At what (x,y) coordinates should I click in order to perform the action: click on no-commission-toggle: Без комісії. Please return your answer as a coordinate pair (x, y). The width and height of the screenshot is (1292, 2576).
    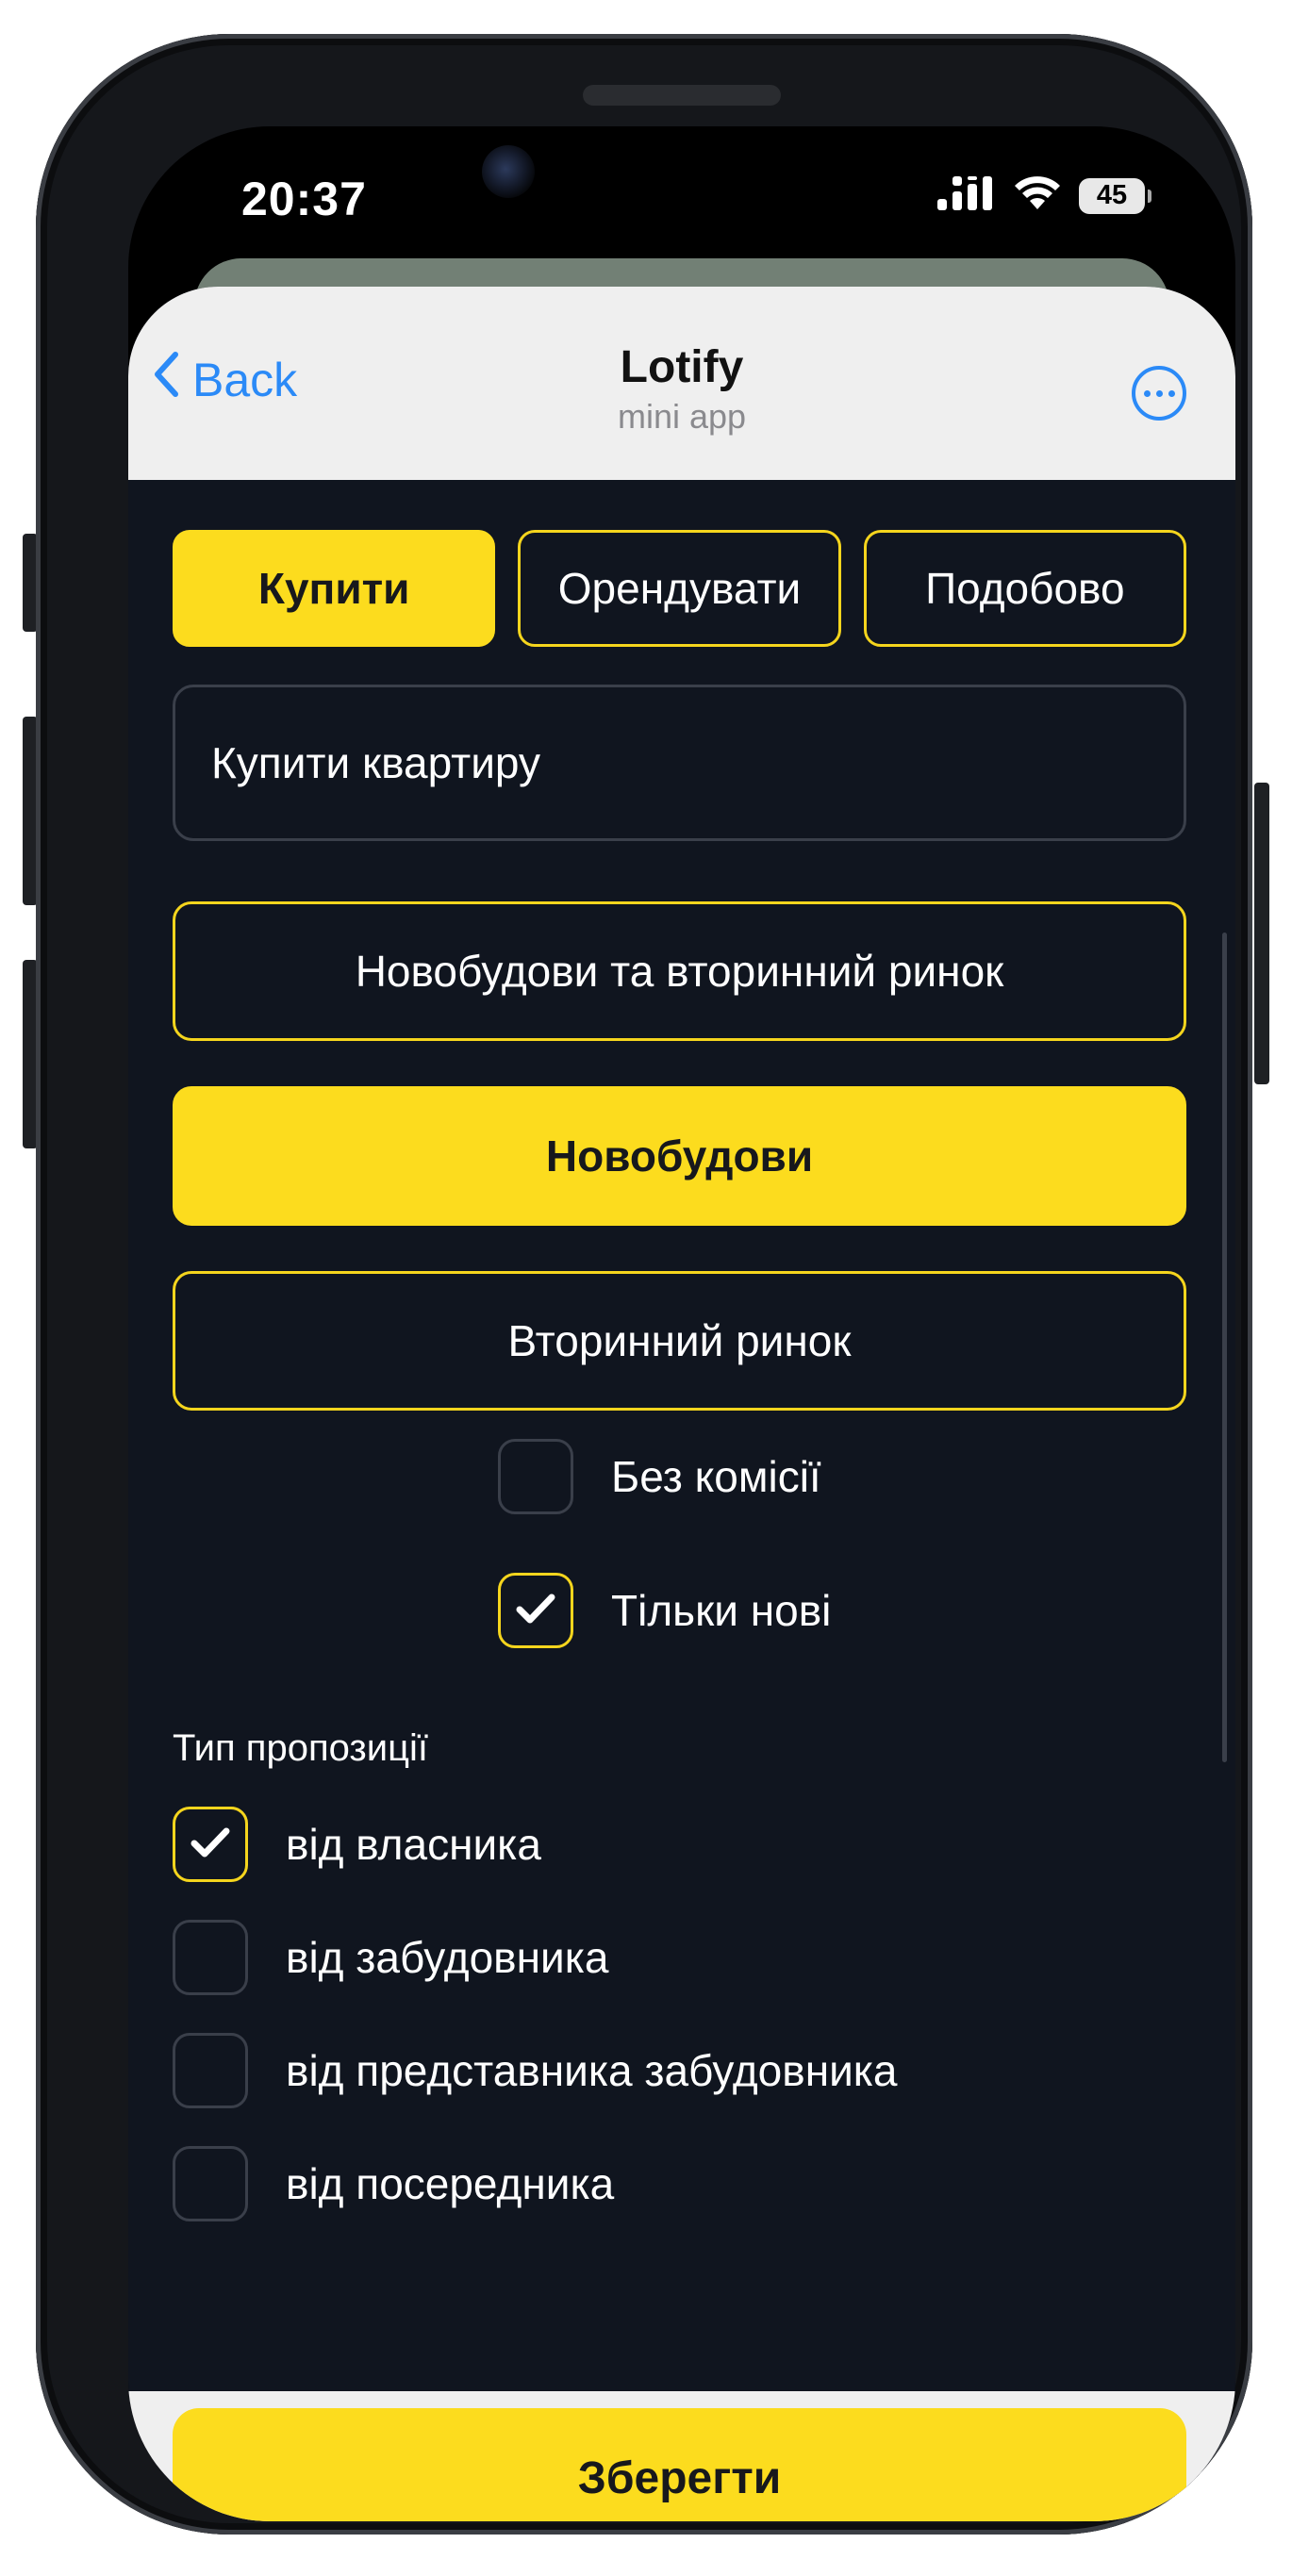
    Looking at the image, I should click on (659, 1476).